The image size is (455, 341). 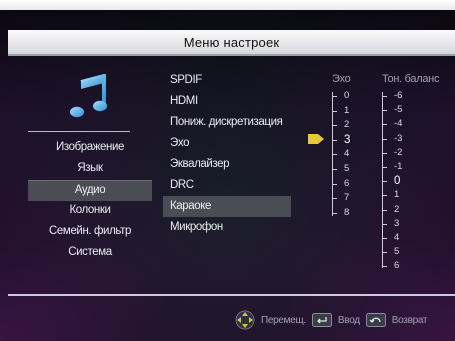 I want to click on return-key-icon, so click(x=375, y=320).